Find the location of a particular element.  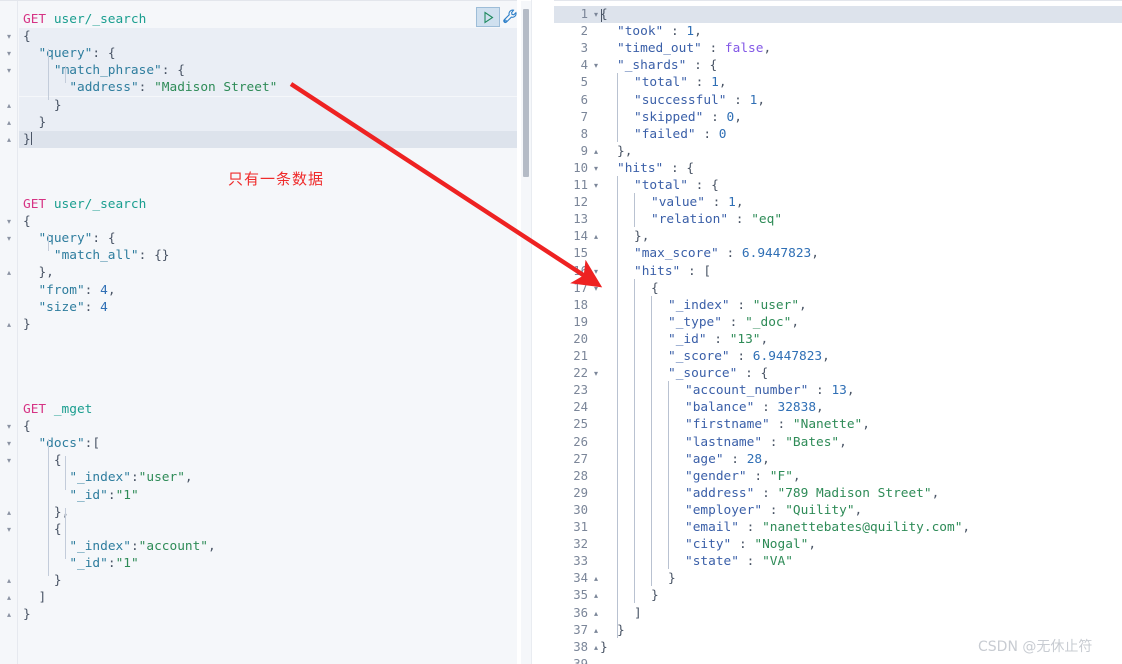

response-line: 29 "address" : "789 Madison Street", is located at coordinates (838, 493).